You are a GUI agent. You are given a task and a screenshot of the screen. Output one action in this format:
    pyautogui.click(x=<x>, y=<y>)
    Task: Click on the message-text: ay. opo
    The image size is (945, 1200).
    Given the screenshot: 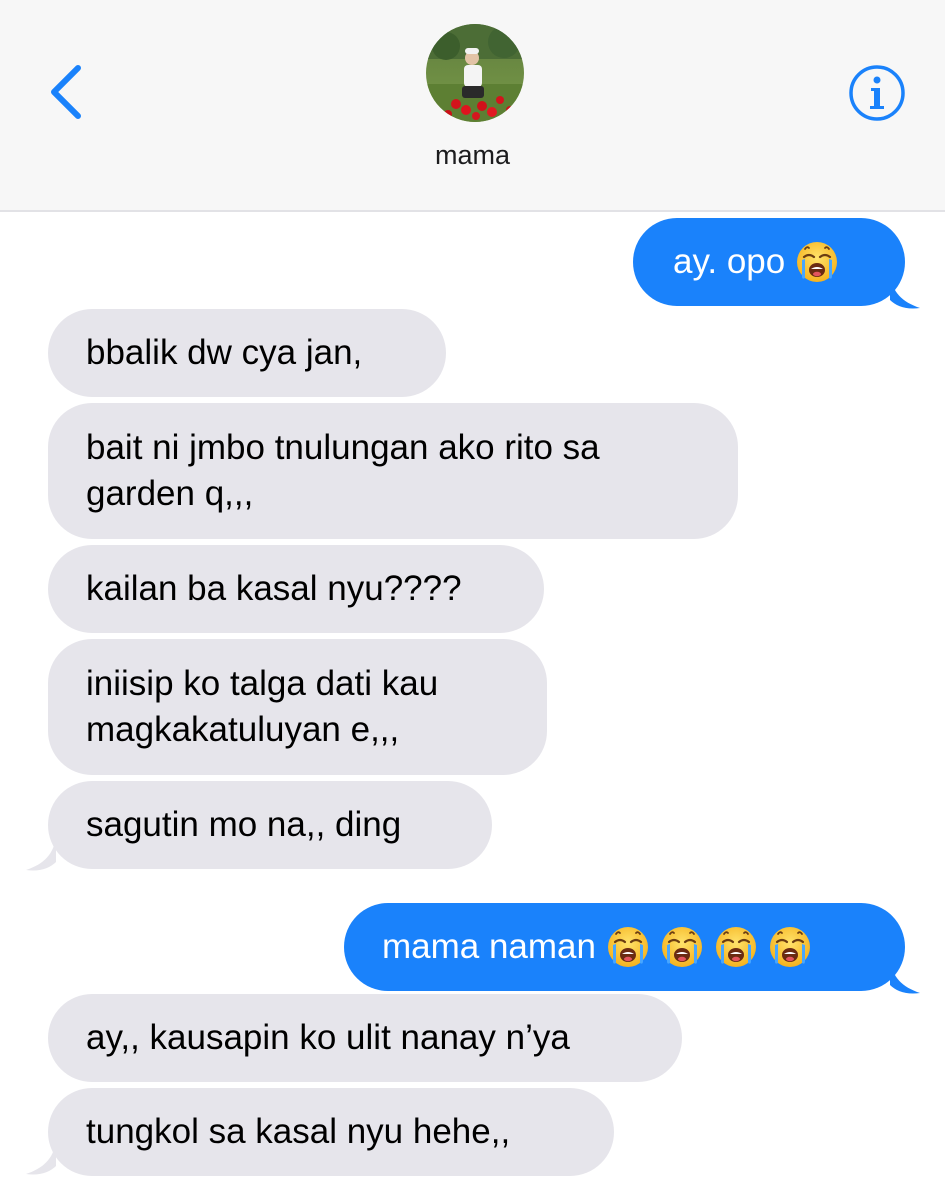 What is the action you would take?
    pyautogui.click(x=729, y=261)
    